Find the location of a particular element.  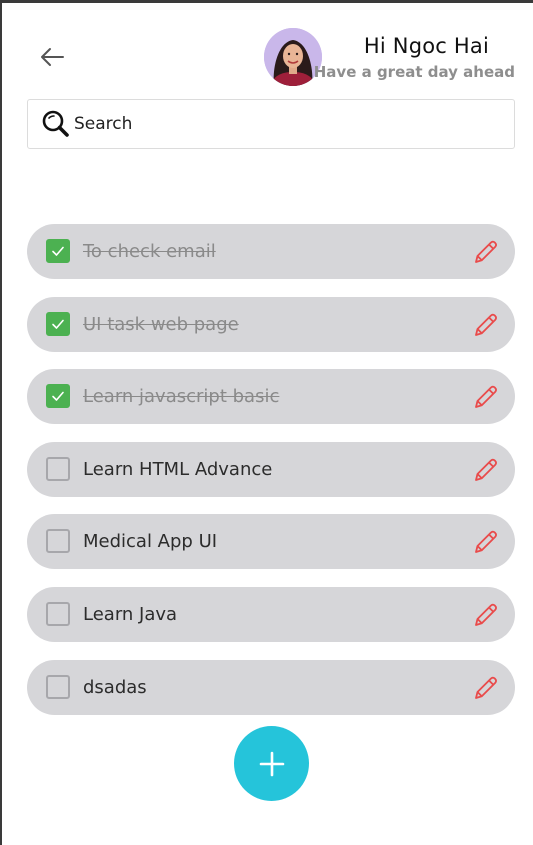

task-label: dsadas is located at coordinates (115, 687).